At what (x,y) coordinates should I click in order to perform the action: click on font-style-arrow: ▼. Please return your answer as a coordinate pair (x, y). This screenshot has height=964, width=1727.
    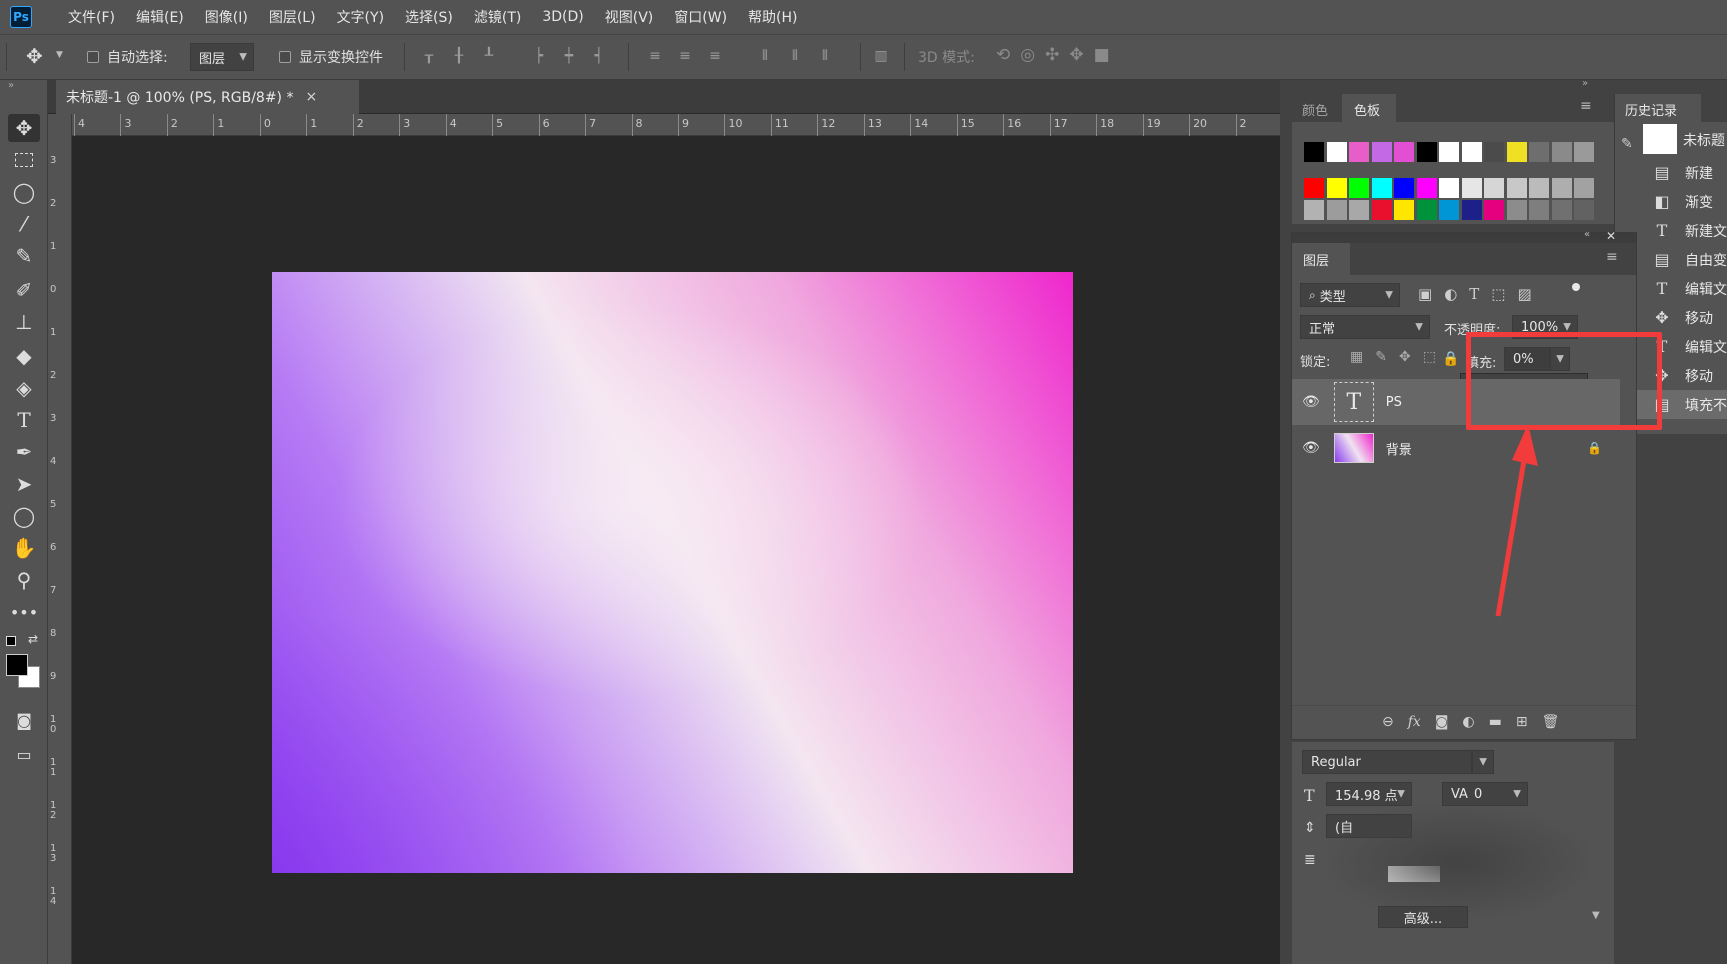
    Looking at the image, I should click on (1483, 762).